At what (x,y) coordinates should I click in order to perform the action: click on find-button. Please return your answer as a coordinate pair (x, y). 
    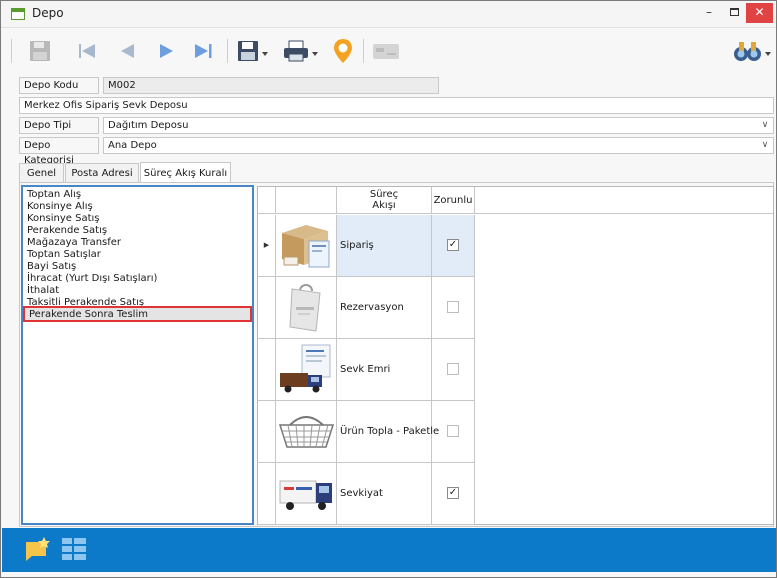
    Looking at the image, I should click on (752, 51).